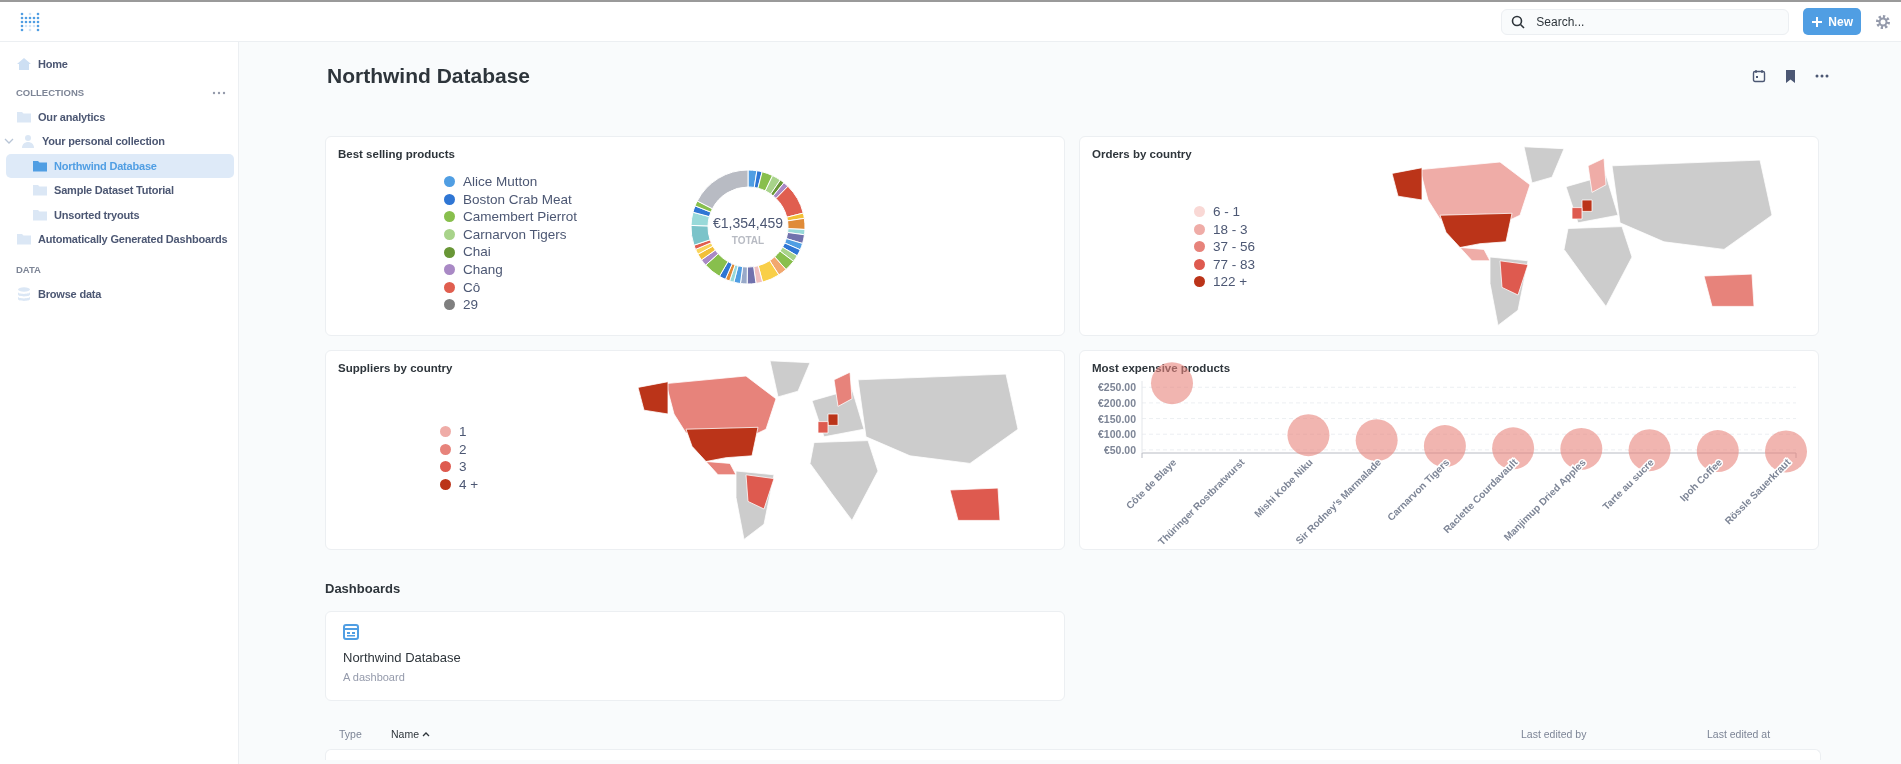 This screenshot has height=764, width=1901. What do you see at coordinates (28, 269) in the screenshot?
I see `section-heading: DATA` at bounding box center [28, 269].